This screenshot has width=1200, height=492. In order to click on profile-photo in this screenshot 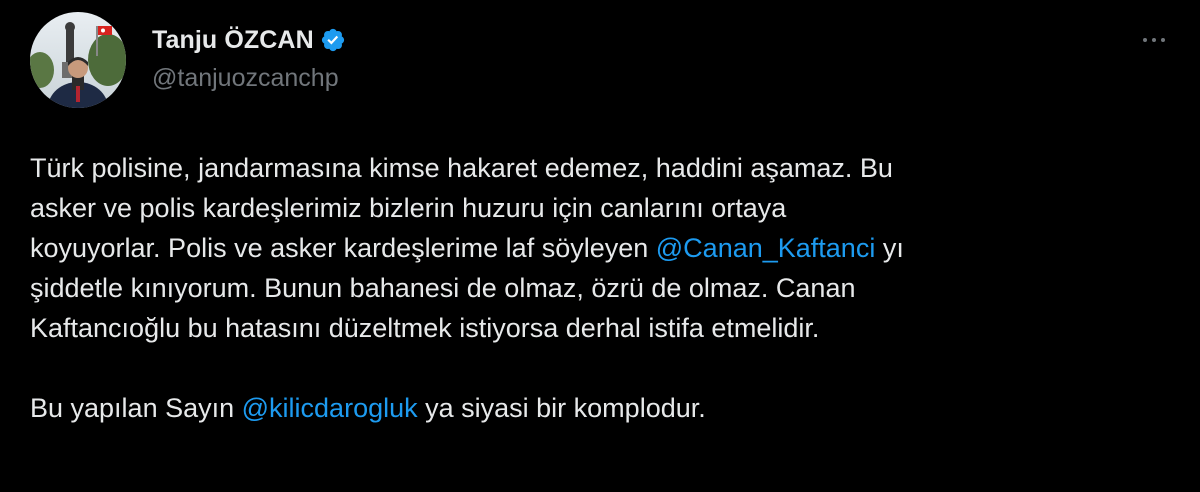, I will do `click(78, 60)`.